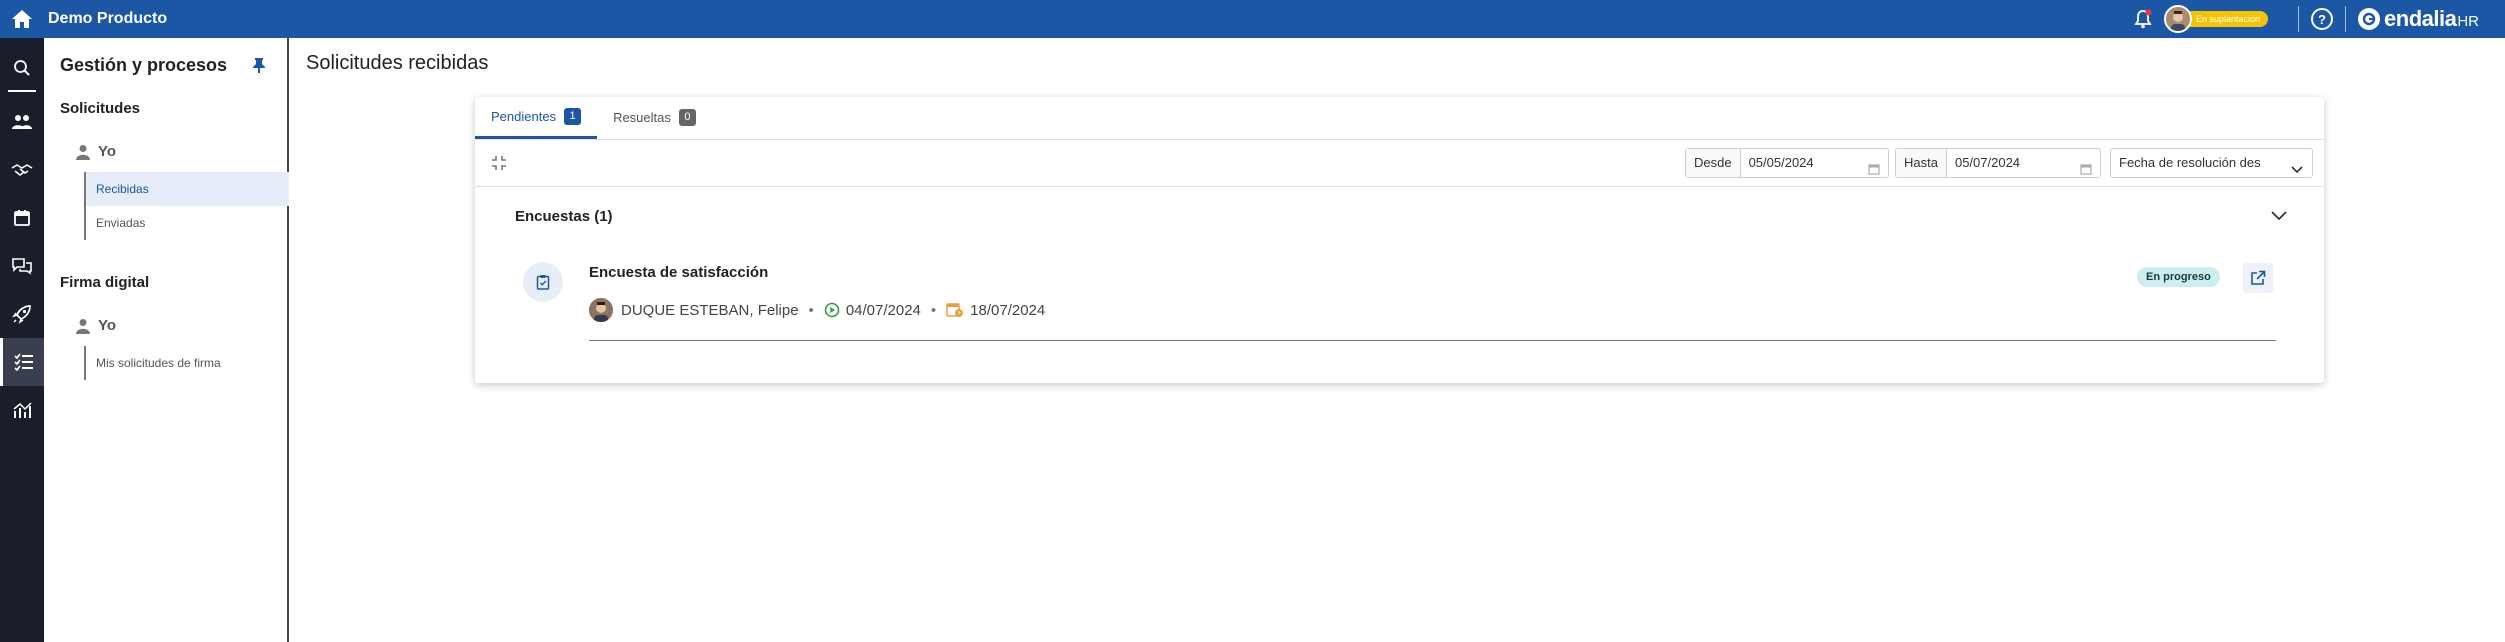  Describe the element at coordinates (2143, 19) in the screenshot. I see `bell-icon` at that location.